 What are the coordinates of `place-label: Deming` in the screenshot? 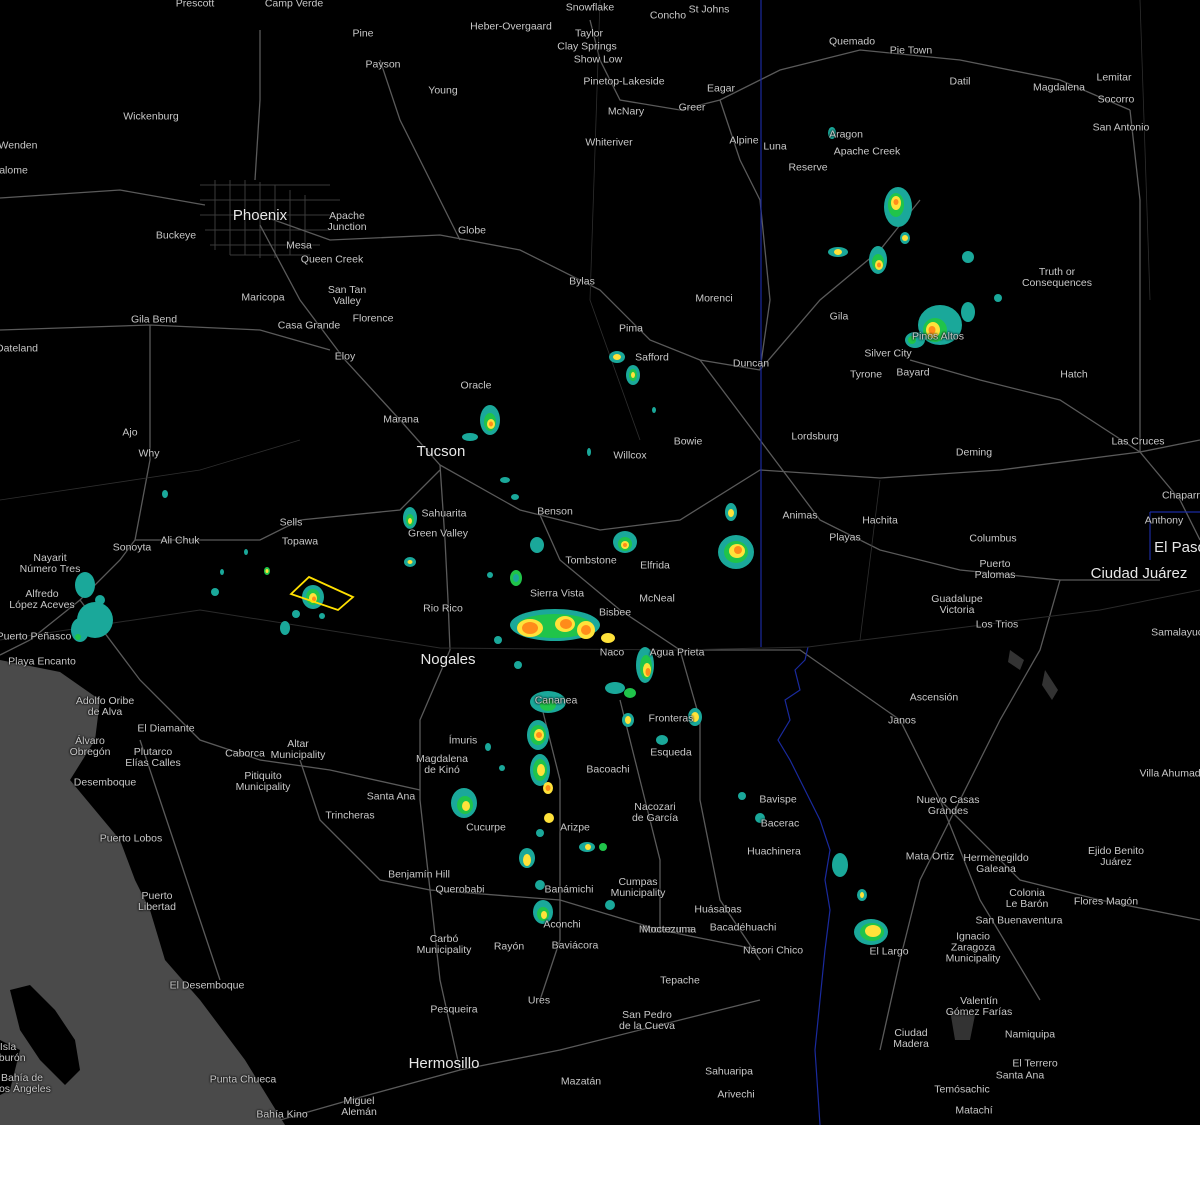 It's located at (974, 452).